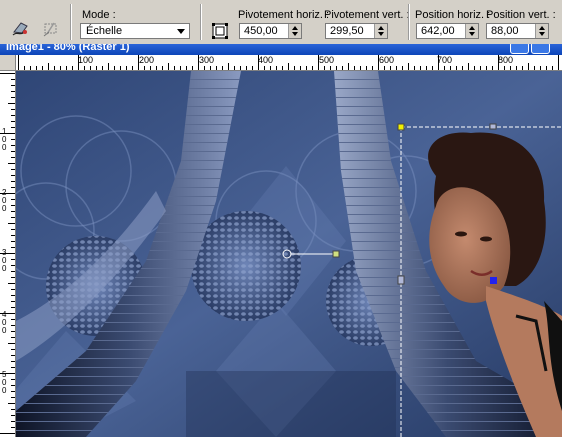  Describe the element at coordinates (68, 48) in the screenshot. I see `document-title: Image1 - 80% (Raster 1)` at that location.